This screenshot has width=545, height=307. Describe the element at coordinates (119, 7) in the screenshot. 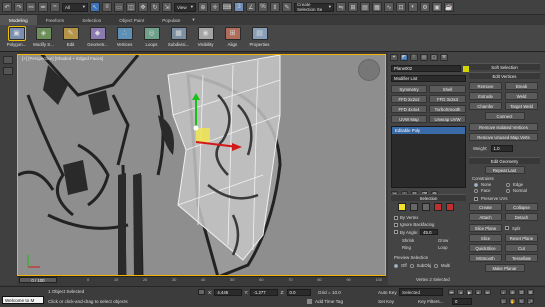

I see `rectangular-selection-icon: ▭` at that location.